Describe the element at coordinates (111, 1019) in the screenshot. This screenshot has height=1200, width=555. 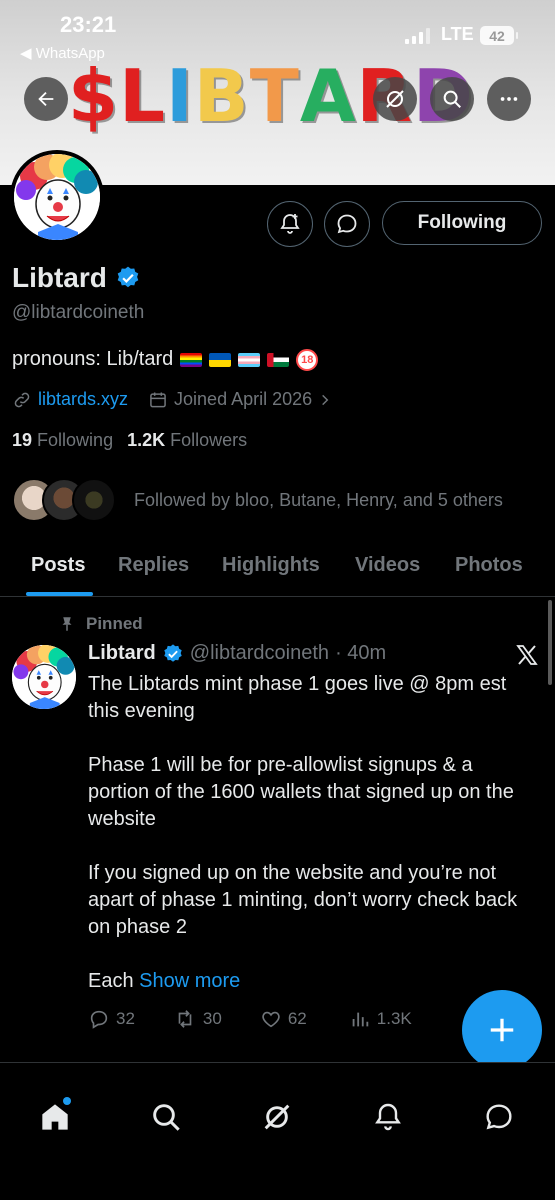
I see `reply-button: 32` at that location.